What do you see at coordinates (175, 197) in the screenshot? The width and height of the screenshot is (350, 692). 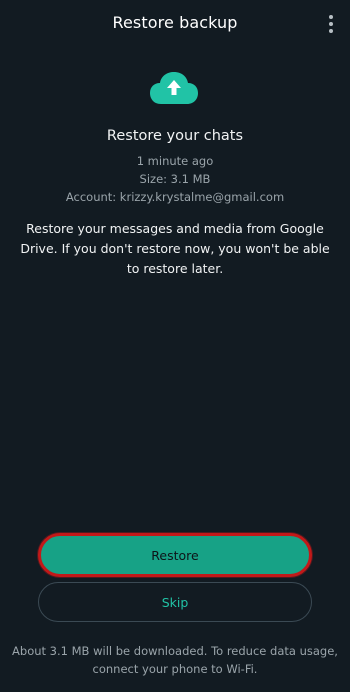 I see `backup-account: Account: krizzy.krystalme@gmail.com` at bounding box center [175, 197].